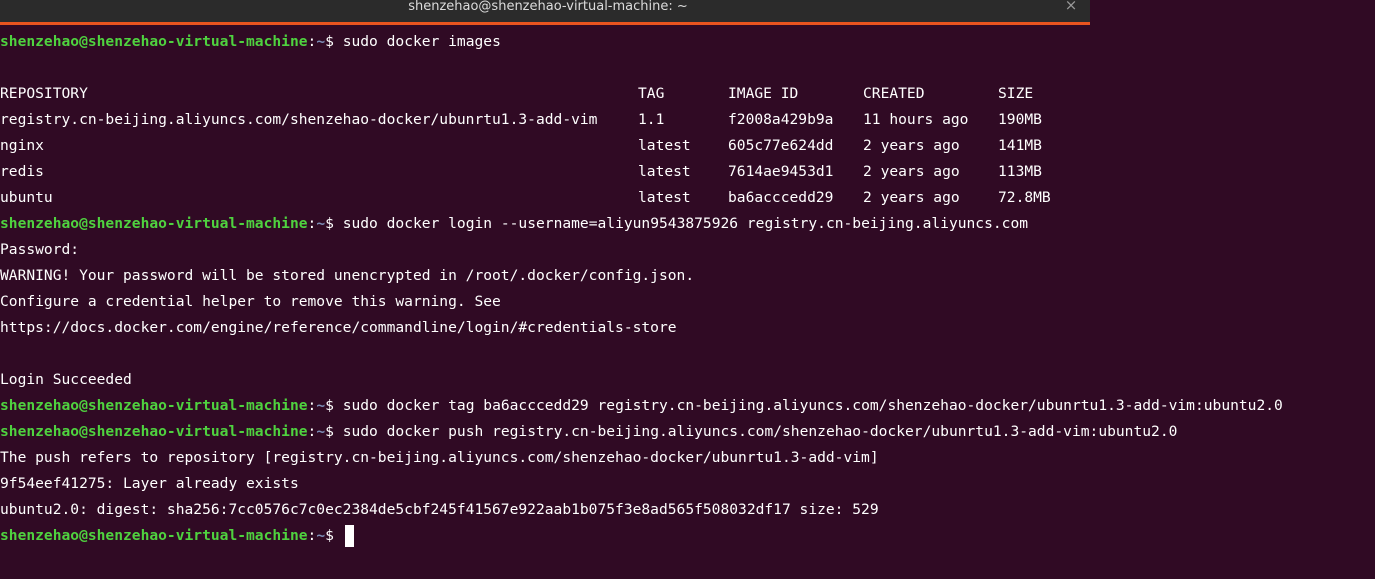 Image resolution: width=1375 pixels, height=579 pixels. What do you see at coordinates (1024, 197) in the screenshot?
I see `cell-size: 72.8MB` at bounding box center [1024, 197].